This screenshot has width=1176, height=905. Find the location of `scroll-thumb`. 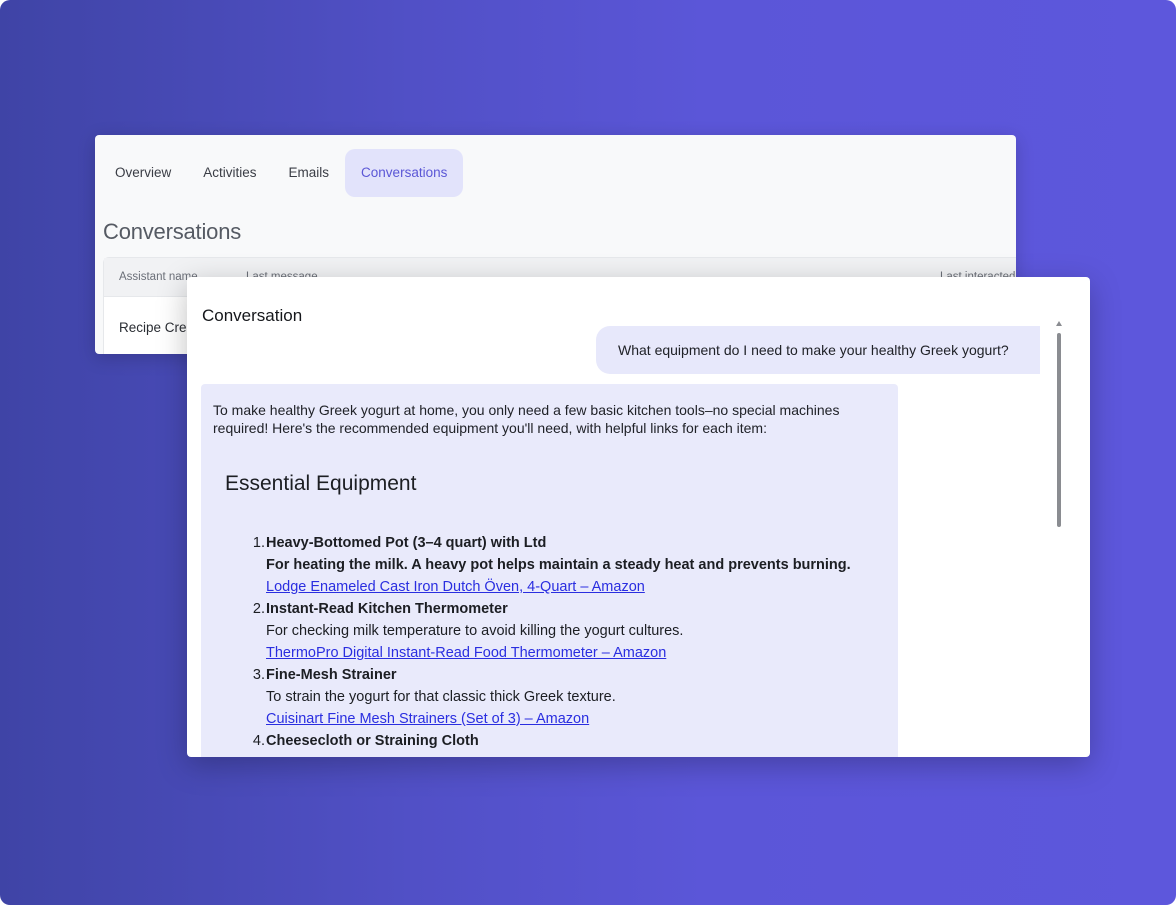

scroll-thumb is located at coordinates (1059, 430).